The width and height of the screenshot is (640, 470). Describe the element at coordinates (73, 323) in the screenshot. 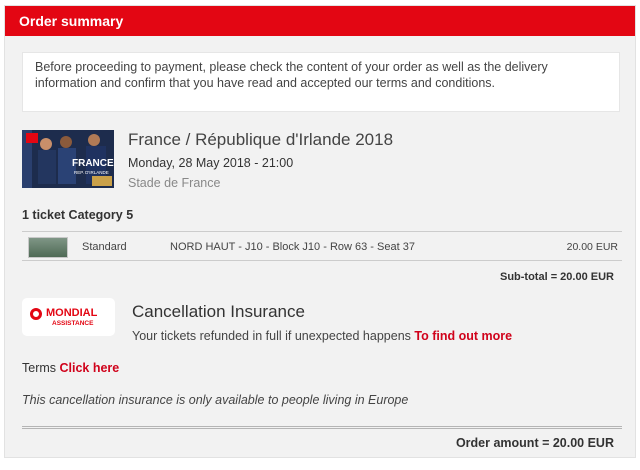

I see `logo-subtitle: ASSISTANCE` at that location.